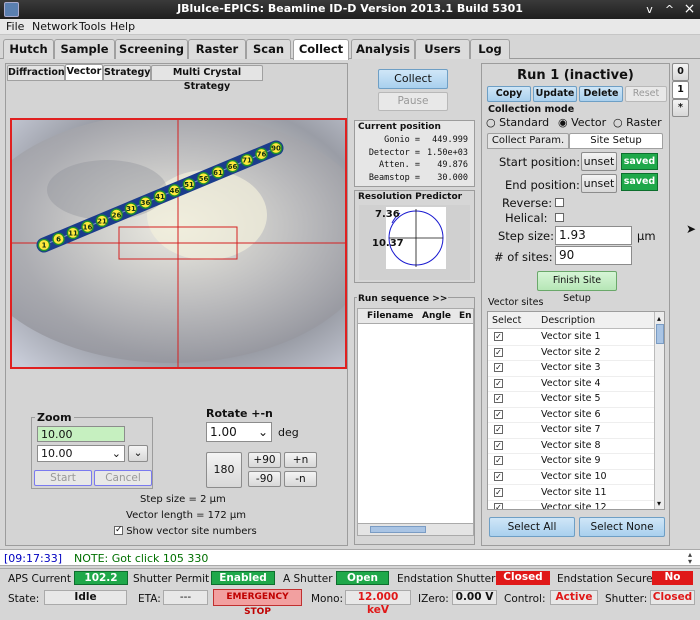 The height and width of the screenshot is (620, 700). What do you see at coordinates (63, 478) in the screenshot?
I see `zoom-start-button: Start` at bounding box center [63, 478].